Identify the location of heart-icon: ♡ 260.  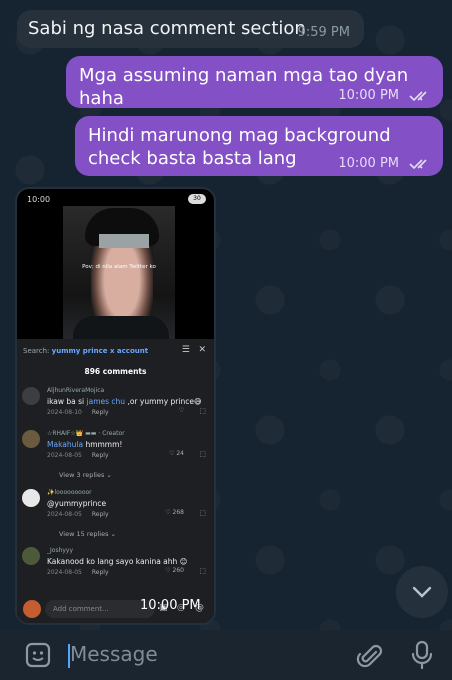
(174, 570).